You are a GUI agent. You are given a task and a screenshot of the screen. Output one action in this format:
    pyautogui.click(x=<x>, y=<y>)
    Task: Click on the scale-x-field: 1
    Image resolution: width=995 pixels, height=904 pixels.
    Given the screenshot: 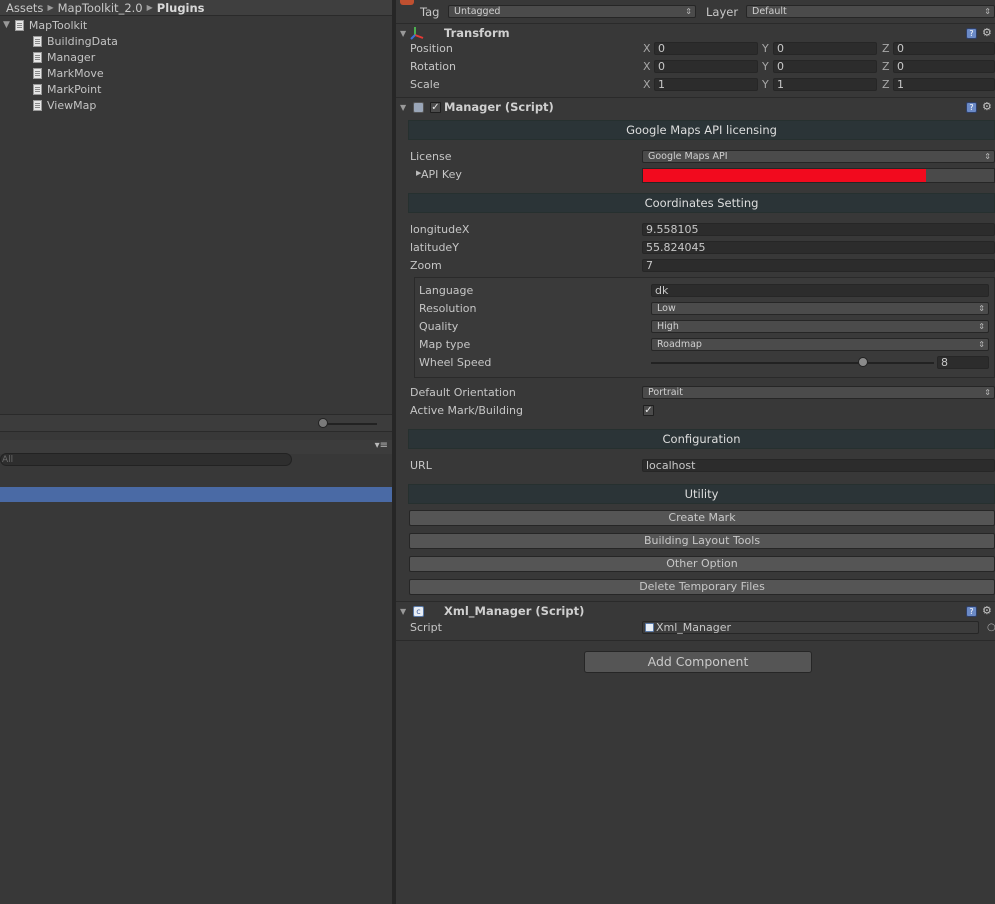 What is the action you would take?
    pyautogui.click(x=706, y=84)
    